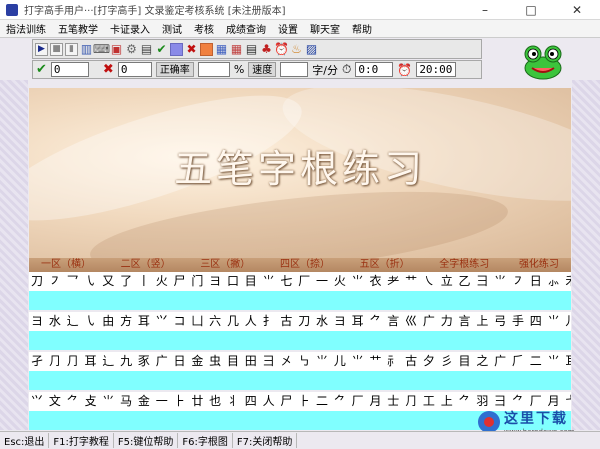 This screenshot has height=449, width=600. Describe the element at coordinates (251, 49) in the screenshot. I see `note-icon: ▤` at that location.